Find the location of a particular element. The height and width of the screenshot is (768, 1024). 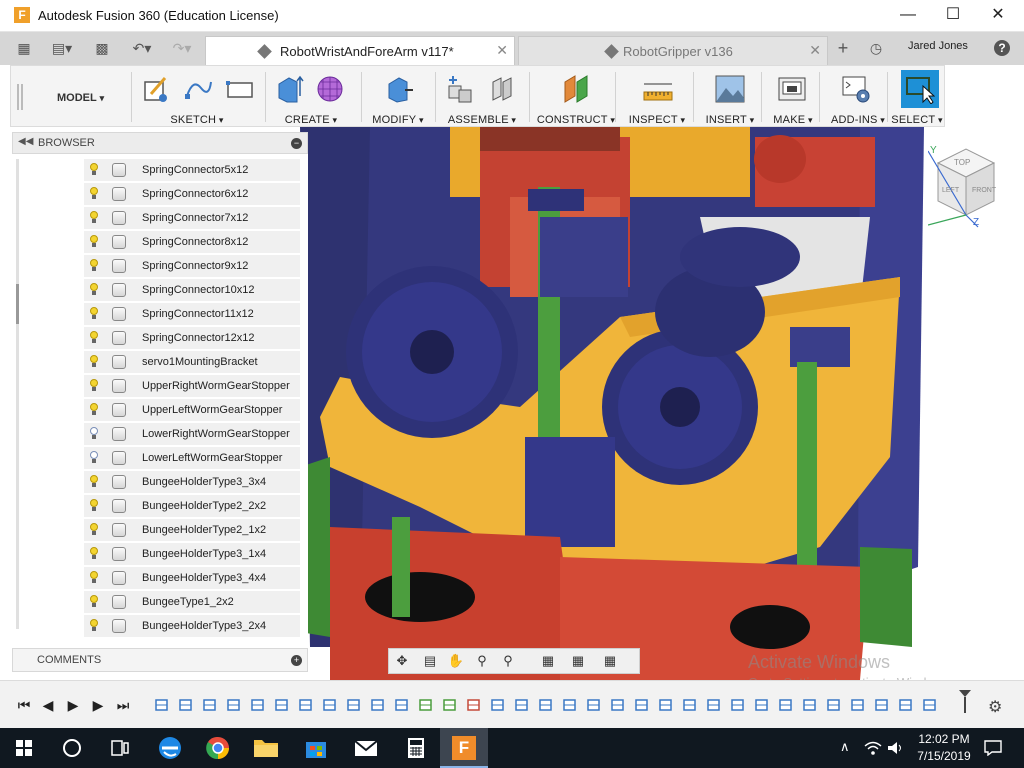

file-explorer-icon is located at coordinates (266, 748).